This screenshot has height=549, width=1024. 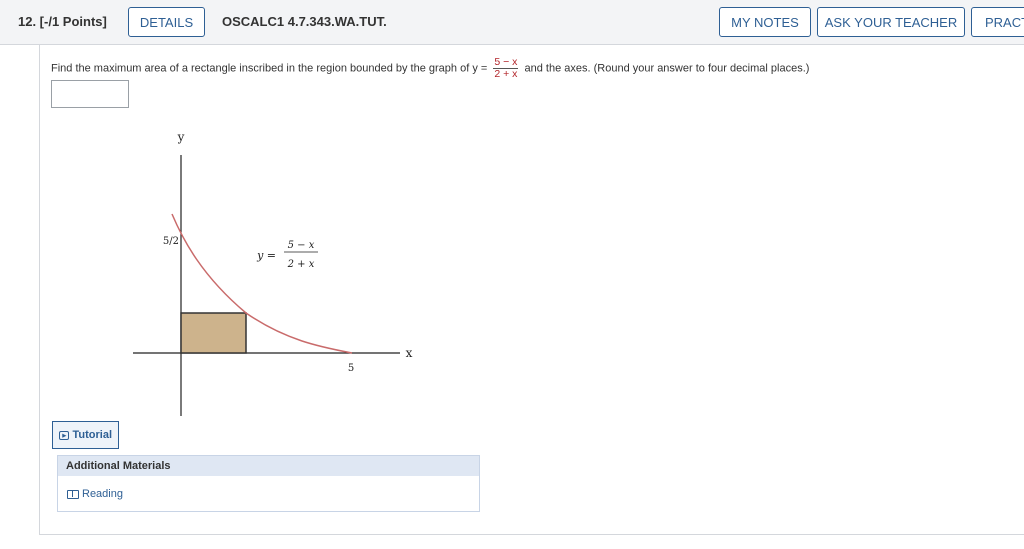 What do you see at coordinates (92, 435) in the screenshot?
I see `tutorial-label: Tutorial` at bounding box center [92, 435].